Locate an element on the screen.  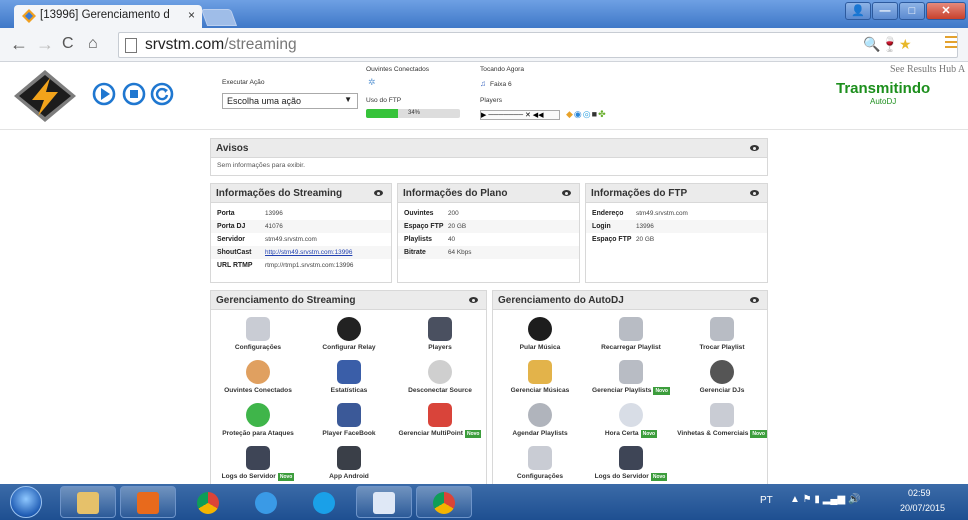
mini-player: ▶ ─────── ✕ ◀◀ is located at coordinates (520, 115).